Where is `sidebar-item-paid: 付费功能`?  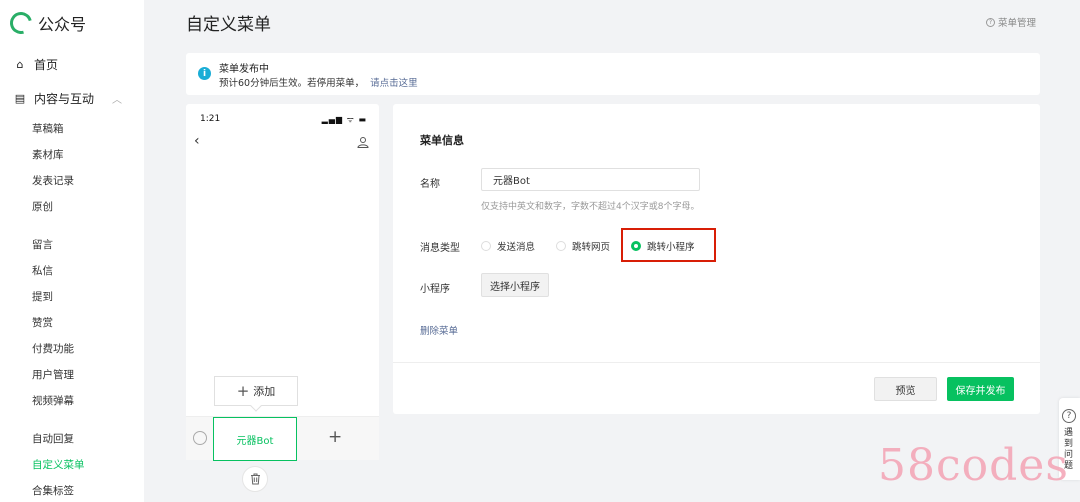
sidebar-item-paid: 付费功能 is located at coordinates (53, 348).